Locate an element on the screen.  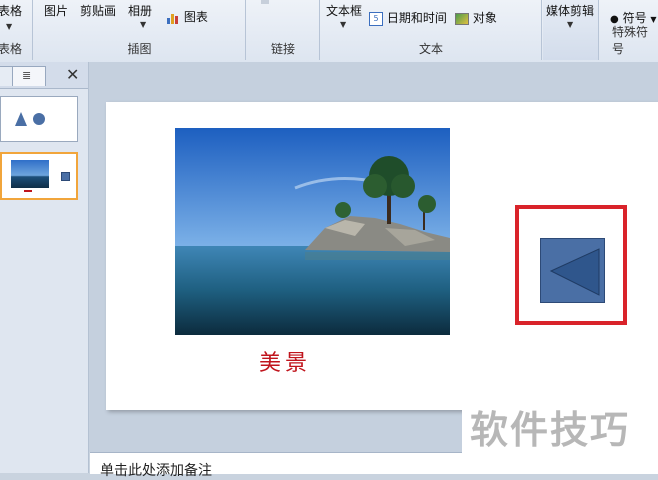
ribbon-group-illustrations: 图片 剪贴画 相册 ▼ 图表 插图 is located at coordinates (140, 30).